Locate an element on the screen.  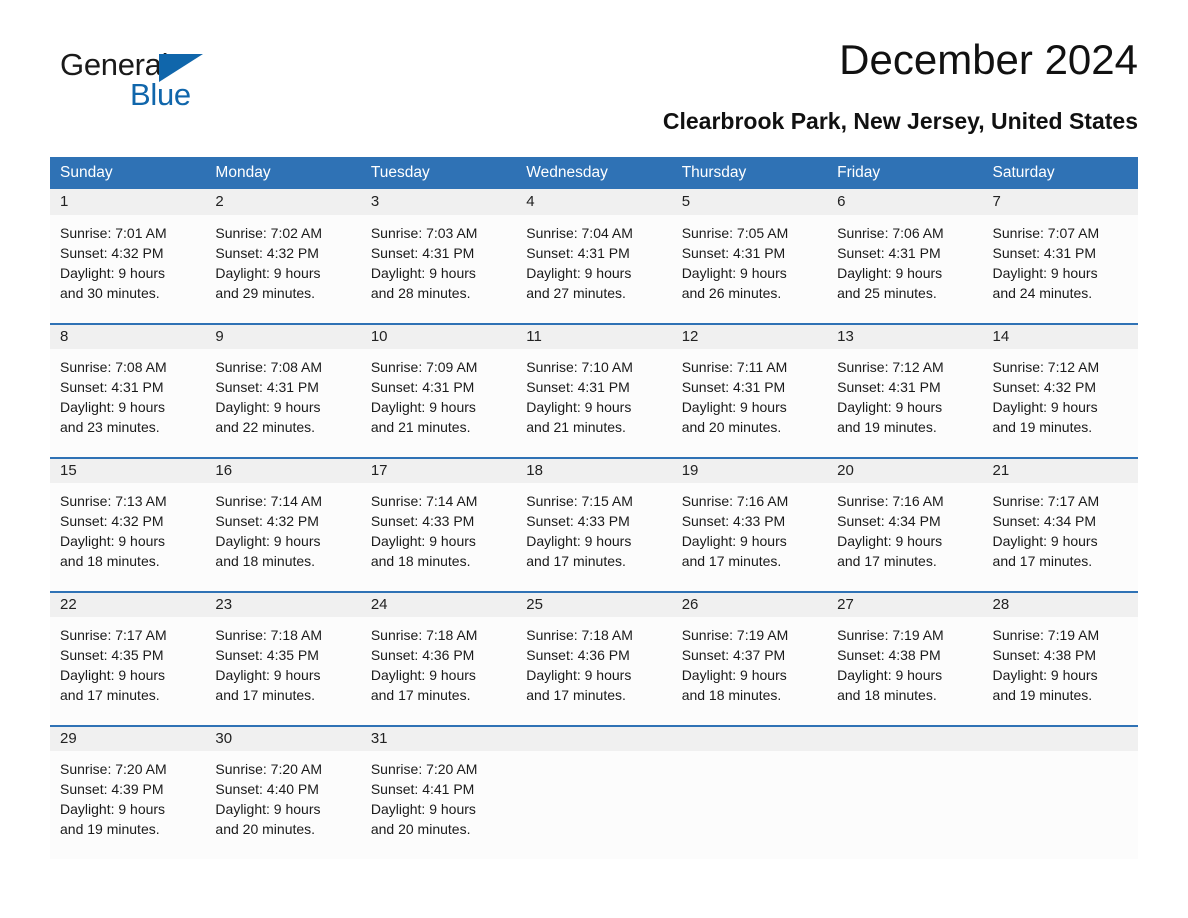
day-number: 18 is located at coordinates (593, 471).